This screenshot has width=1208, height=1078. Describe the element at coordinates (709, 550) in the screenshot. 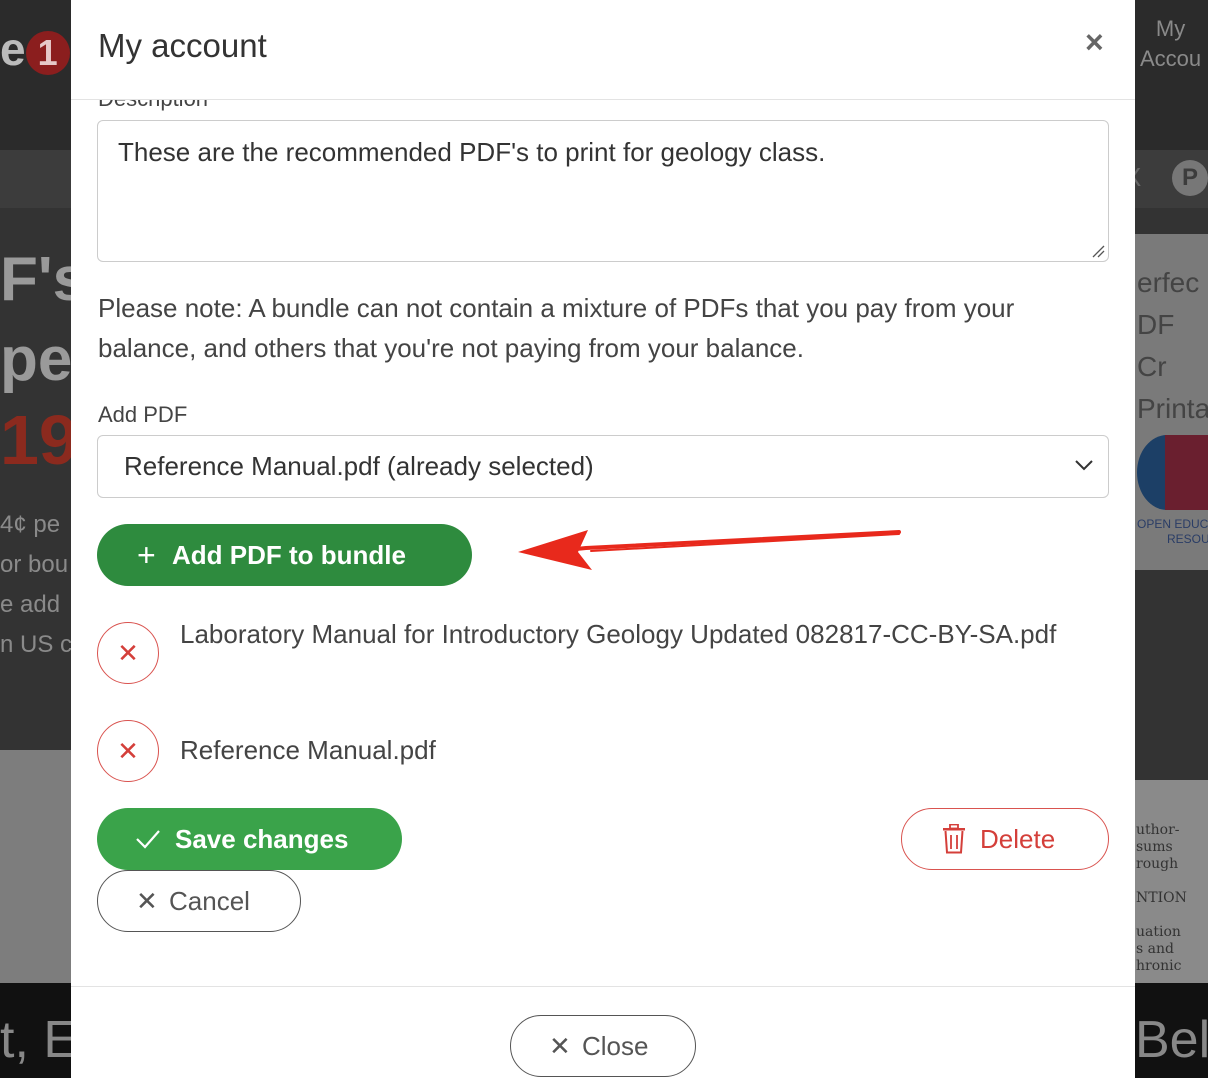

I see `annotation-arrow` at that location.